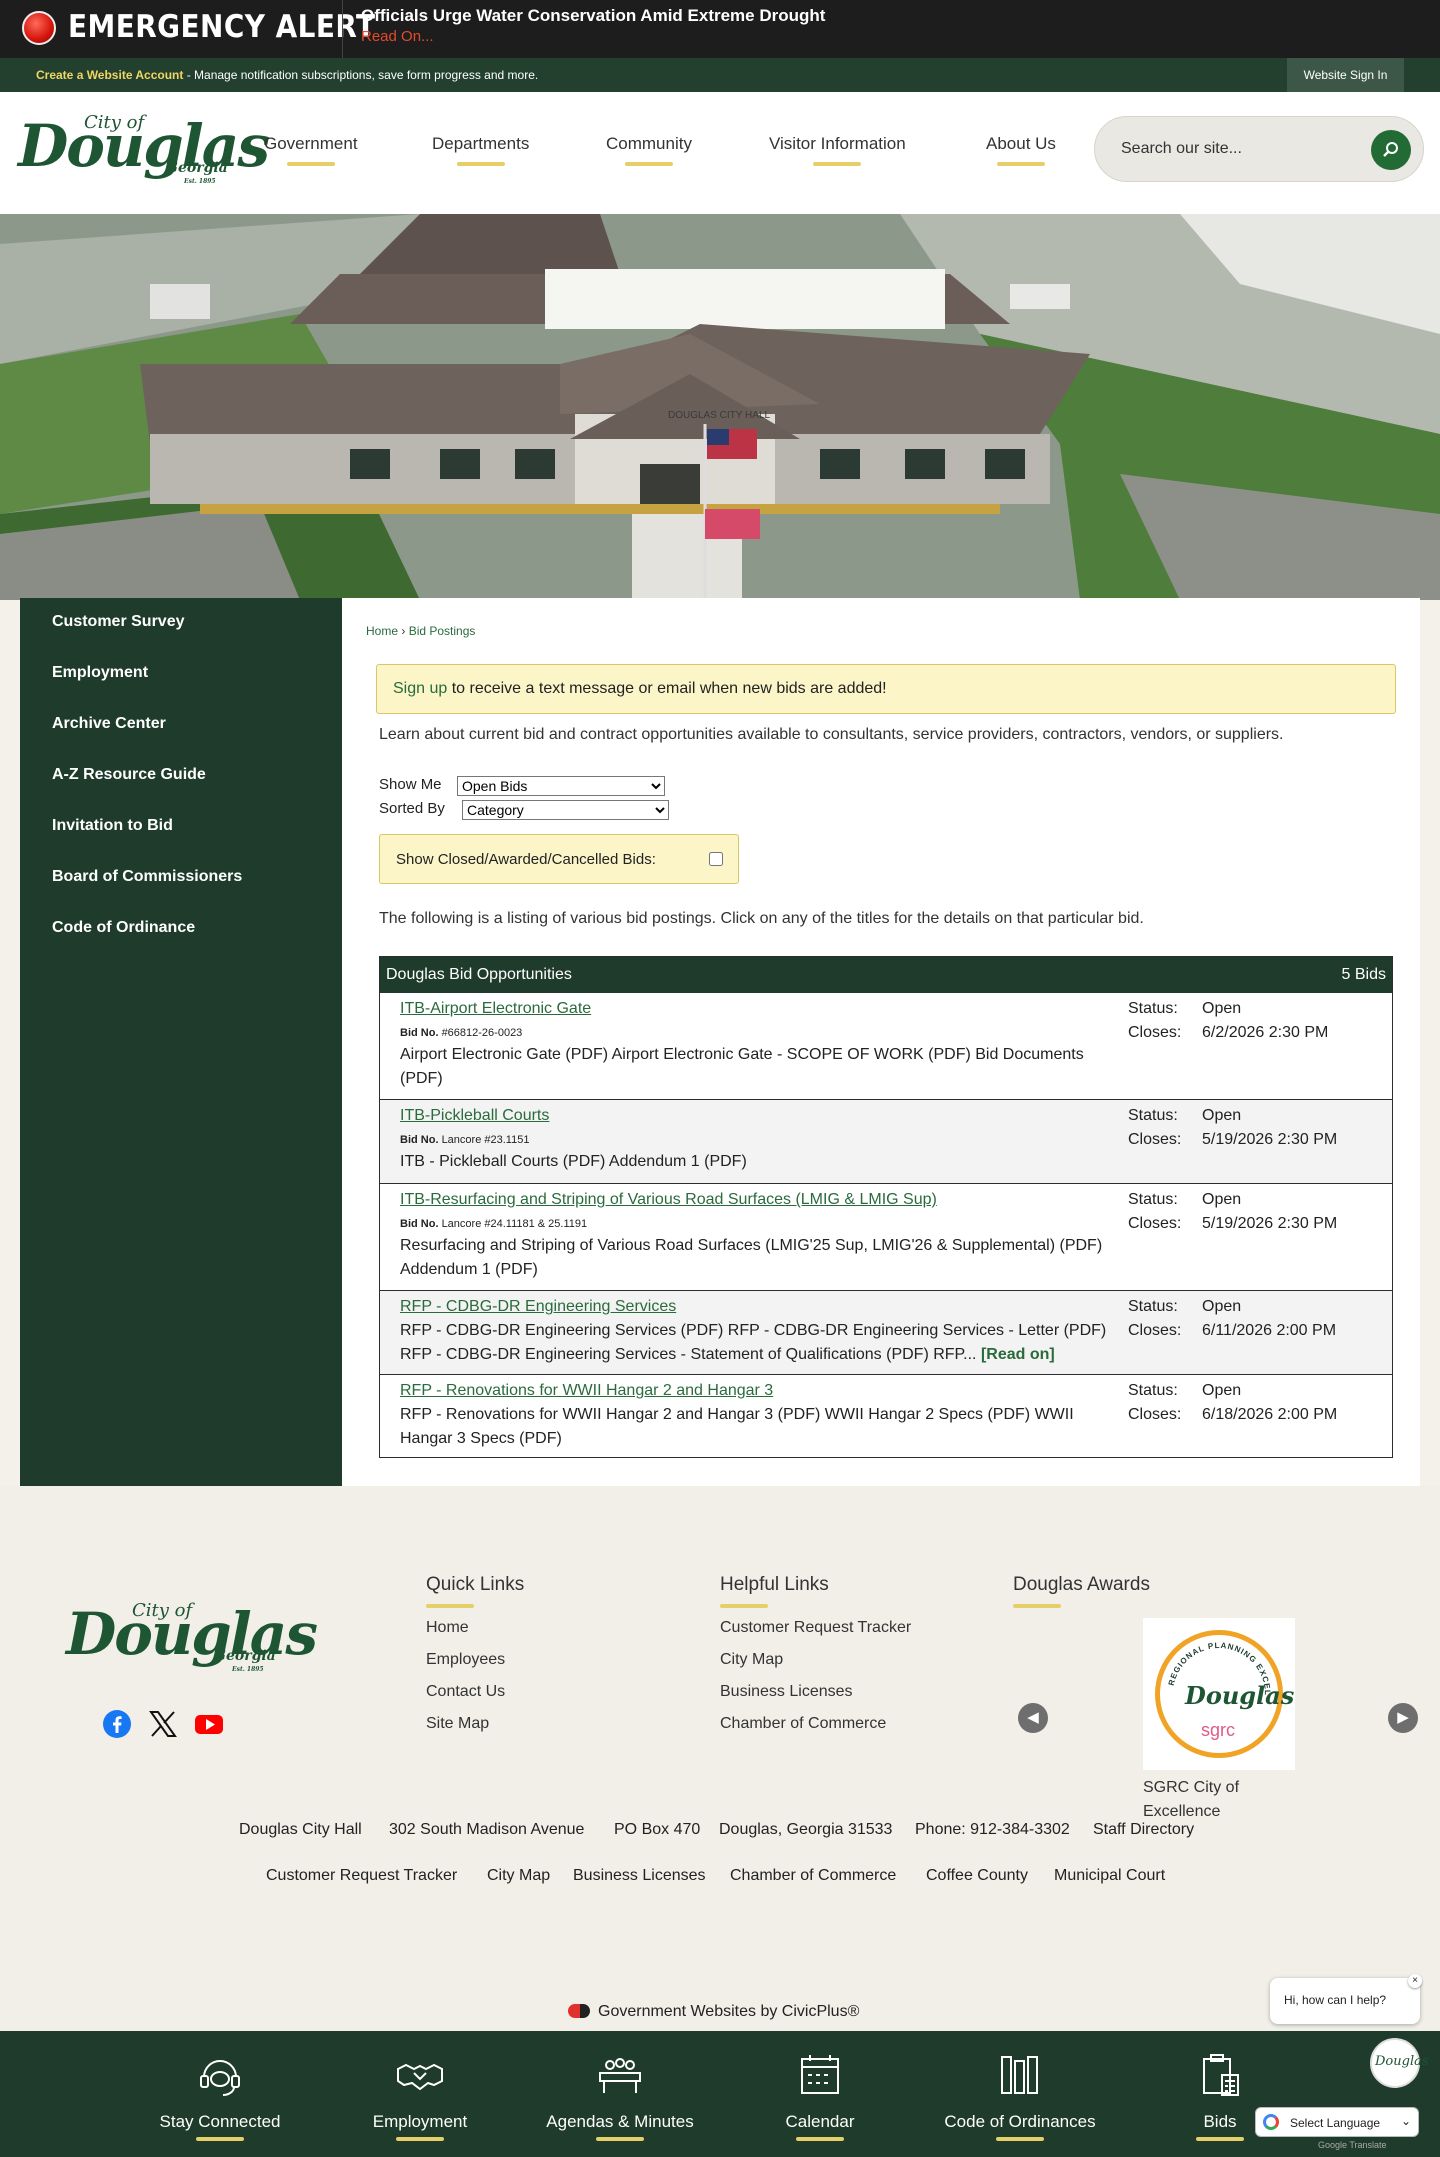  Describe the element at coordinates (117, 1724) in the screenshot. I see `facebook-icon` at that location.